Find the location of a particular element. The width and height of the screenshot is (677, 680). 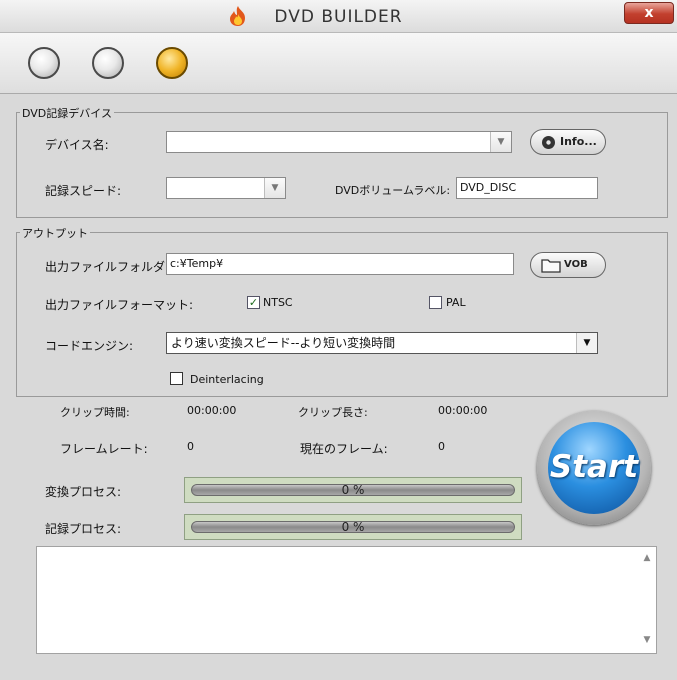

record-speed-select: ▼ is located at coordinates (226, 188).